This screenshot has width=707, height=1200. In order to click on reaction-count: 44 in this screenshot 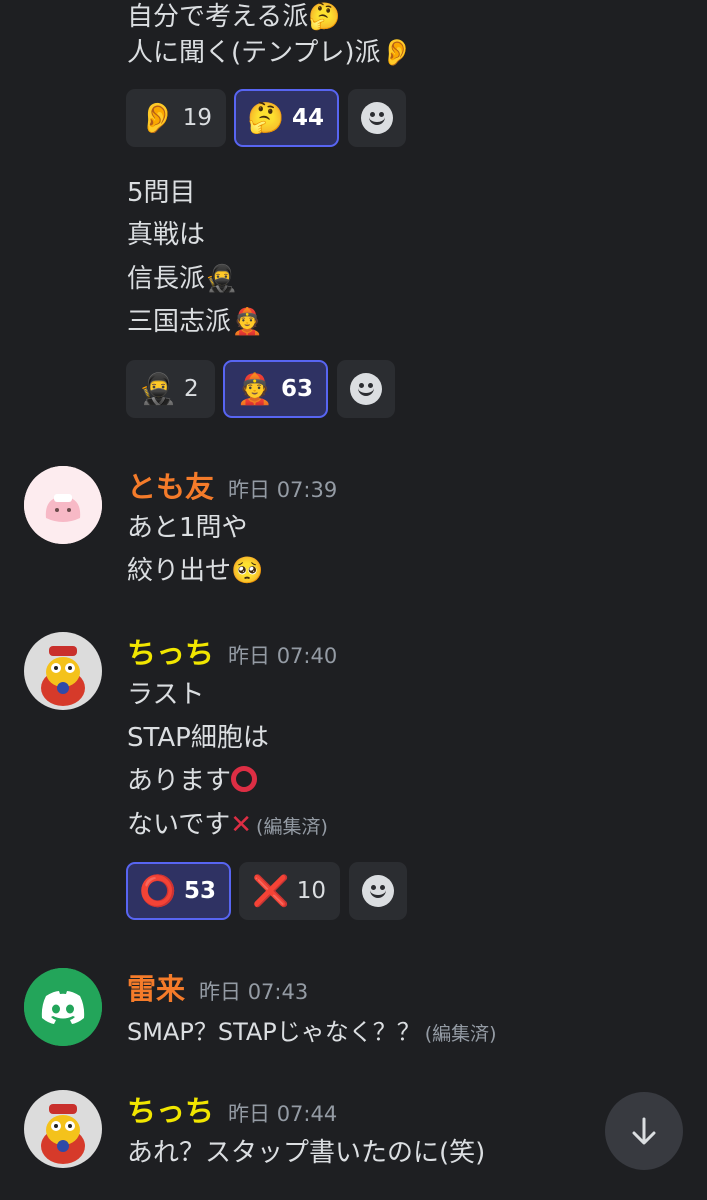, I will do `click(308, 118)`.